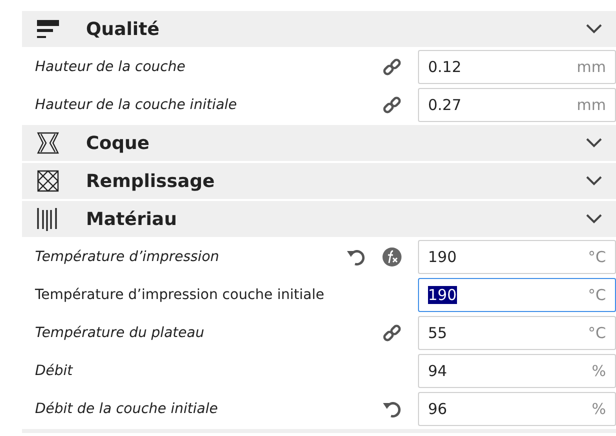  I want to click on value-field: 55 °C, so click(517, 333).